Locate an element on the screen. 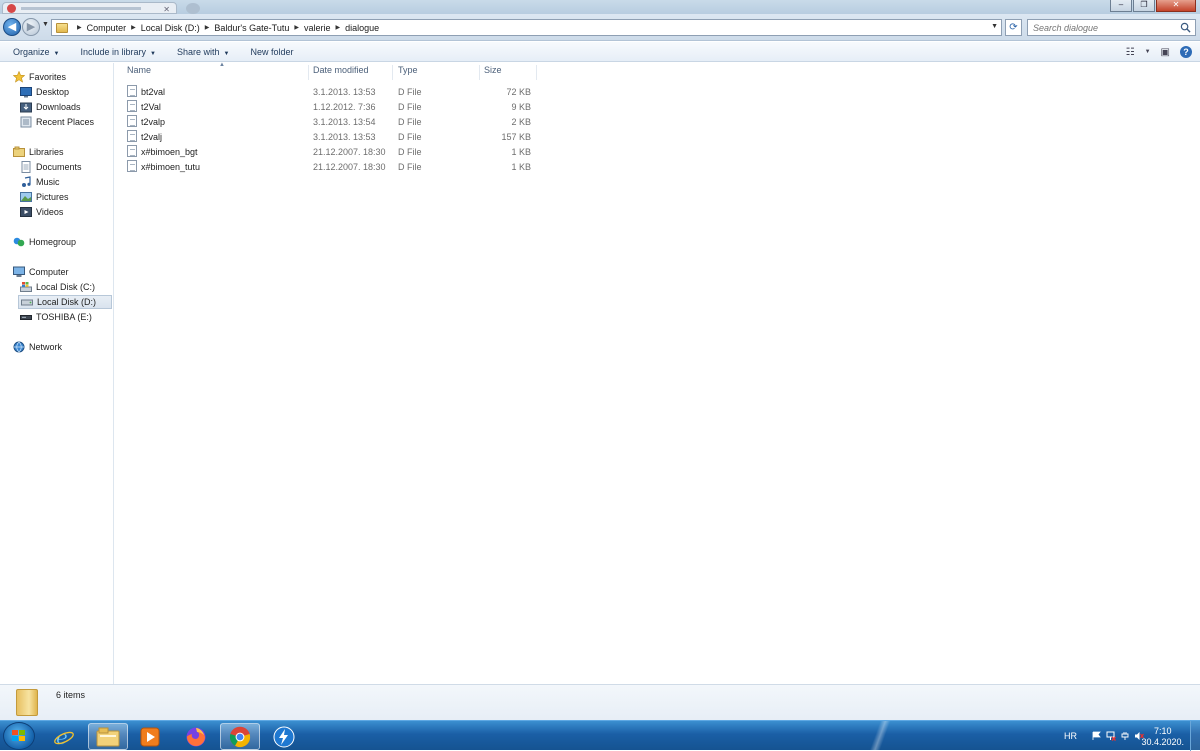 The width and height of the screenshot is (1200, 751). taskbar-chrome is located at coordinates (240, 736).